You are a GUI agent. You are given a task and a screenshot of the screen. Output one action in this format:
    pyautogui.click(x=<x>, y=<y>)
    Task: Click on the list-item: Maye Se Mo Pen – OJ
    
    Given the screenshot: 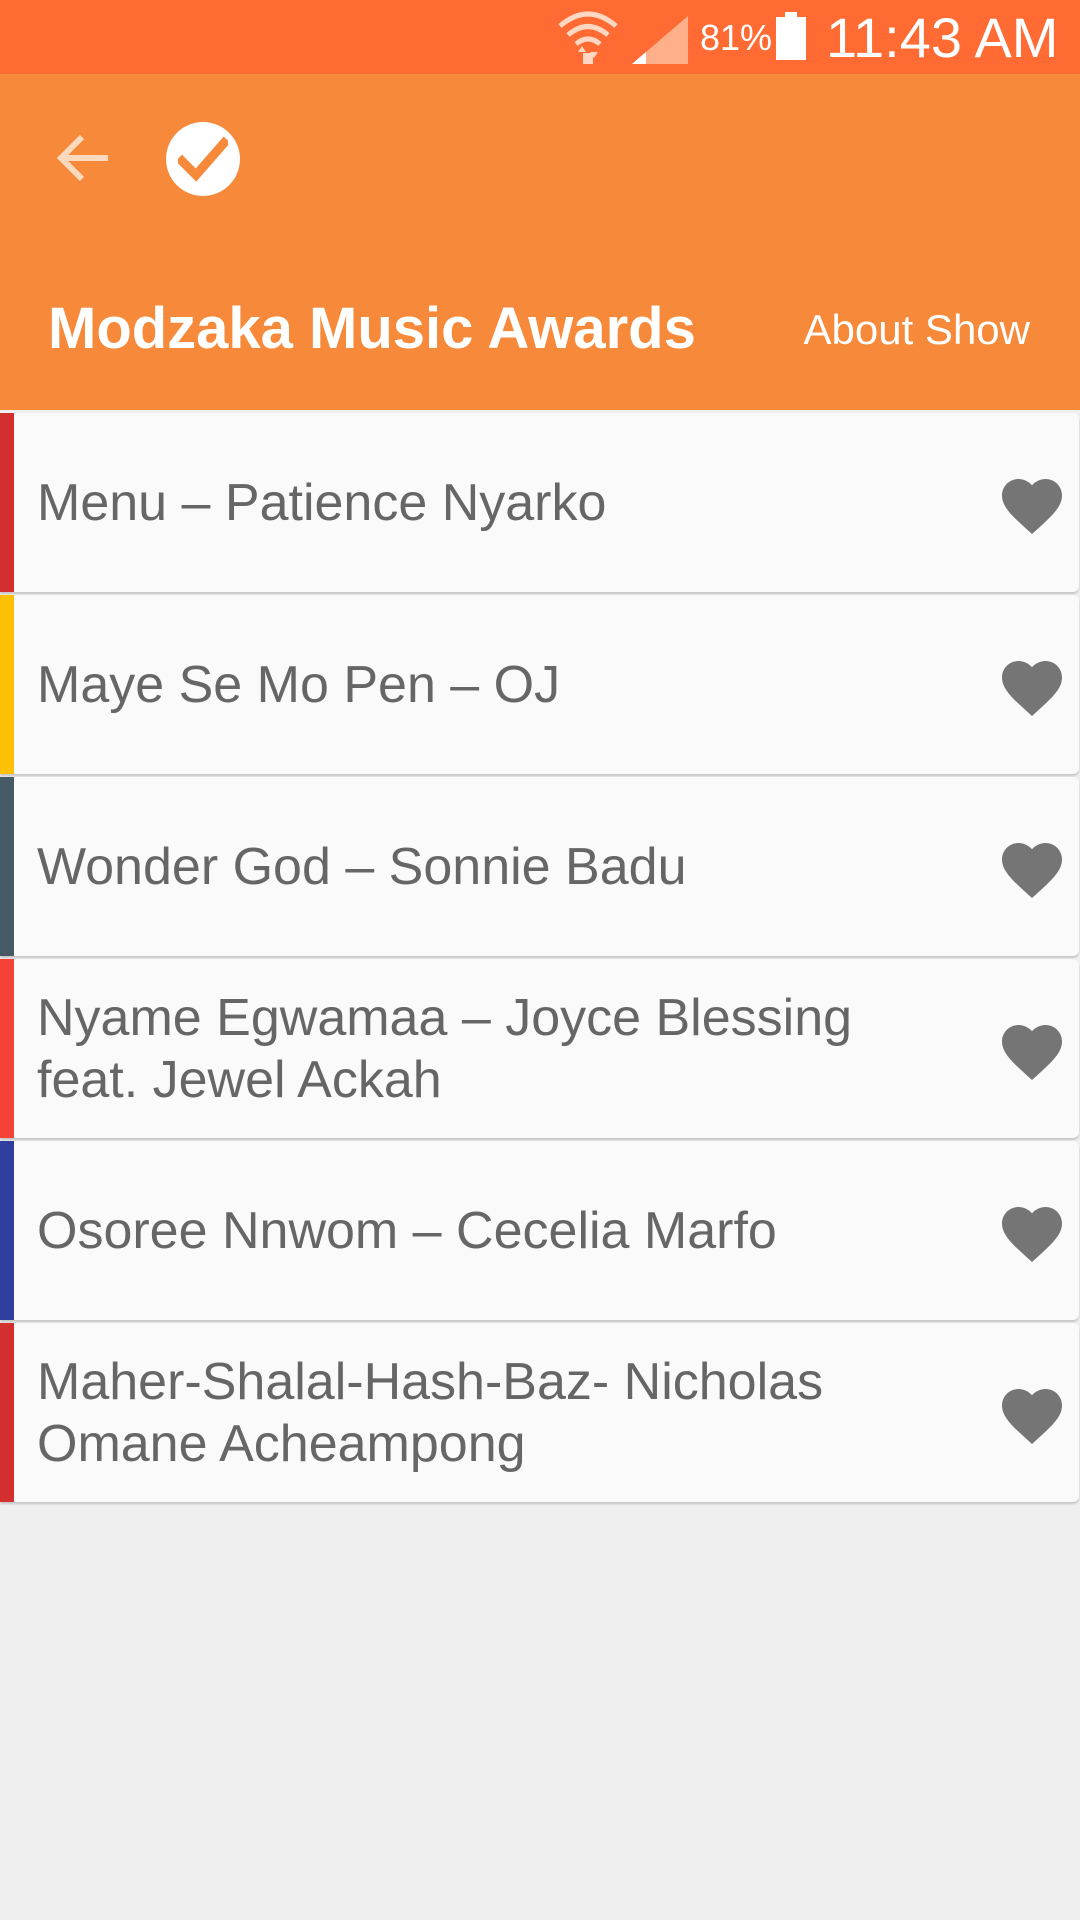 What is the action you would take?
    pyautogui.click(x=539, y=684)
    